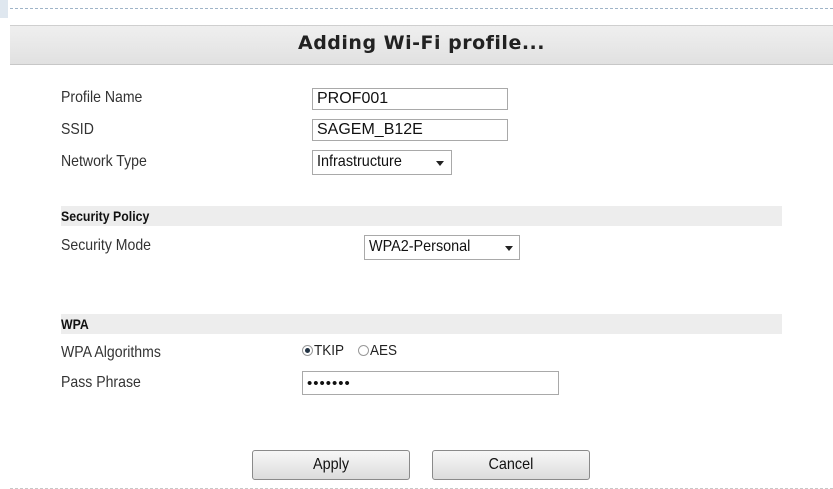 This screenshot has width=833, height=489. I want to click on top-divider, so click(421, 8).